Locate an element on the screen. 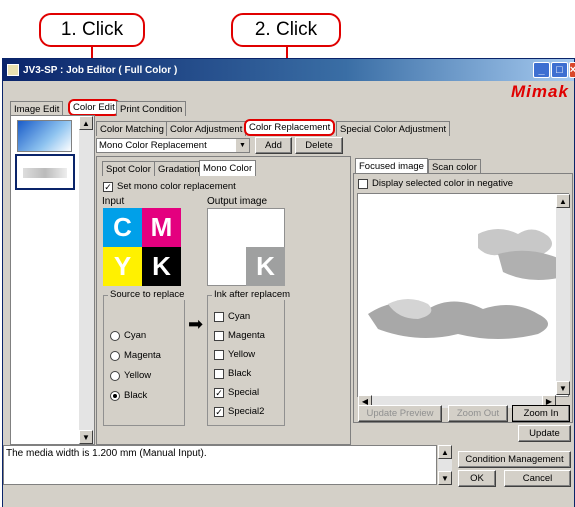  chevron-down-icon: ▼ is located at coordinates (242, 145).